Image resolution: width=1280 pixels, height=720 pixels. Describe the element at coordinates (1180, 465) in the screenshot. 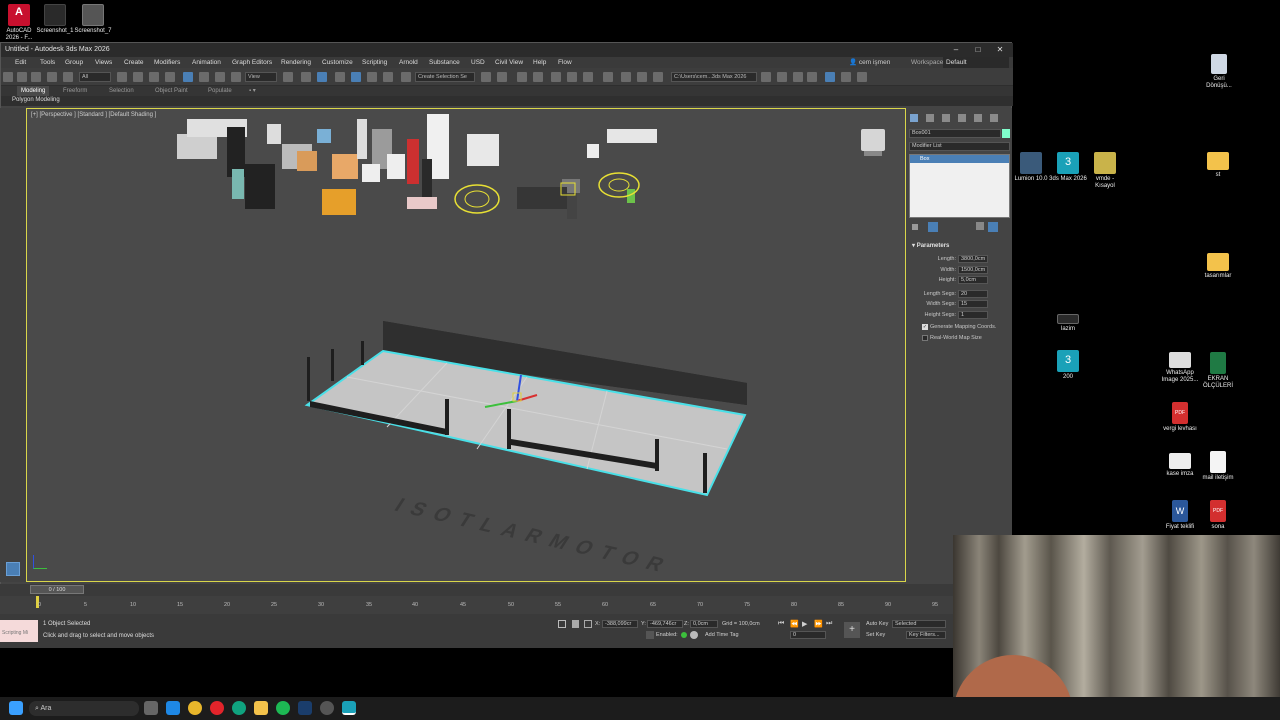

I see `desktop-icon-kase-imza: kase imza` at that location.